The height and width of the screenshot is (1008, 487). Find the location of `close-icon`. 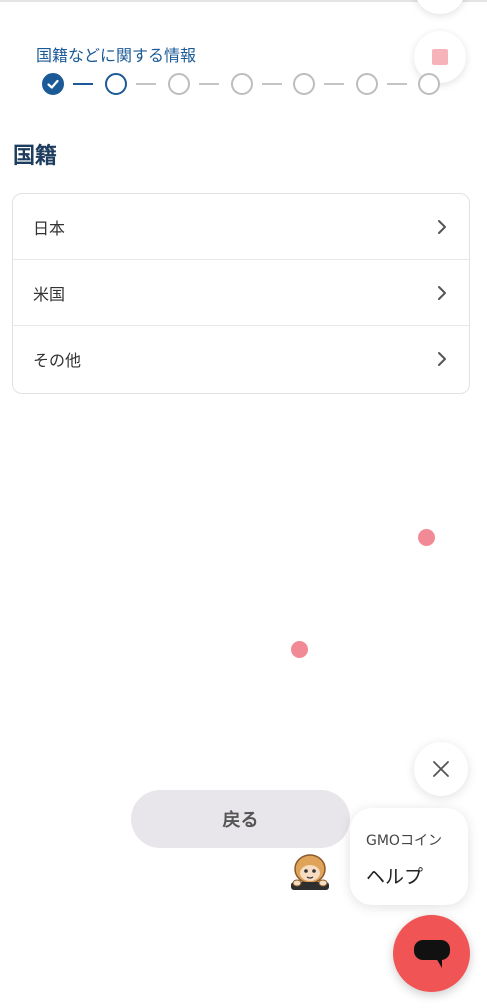

close-icon is located at coordinates (441, 769).